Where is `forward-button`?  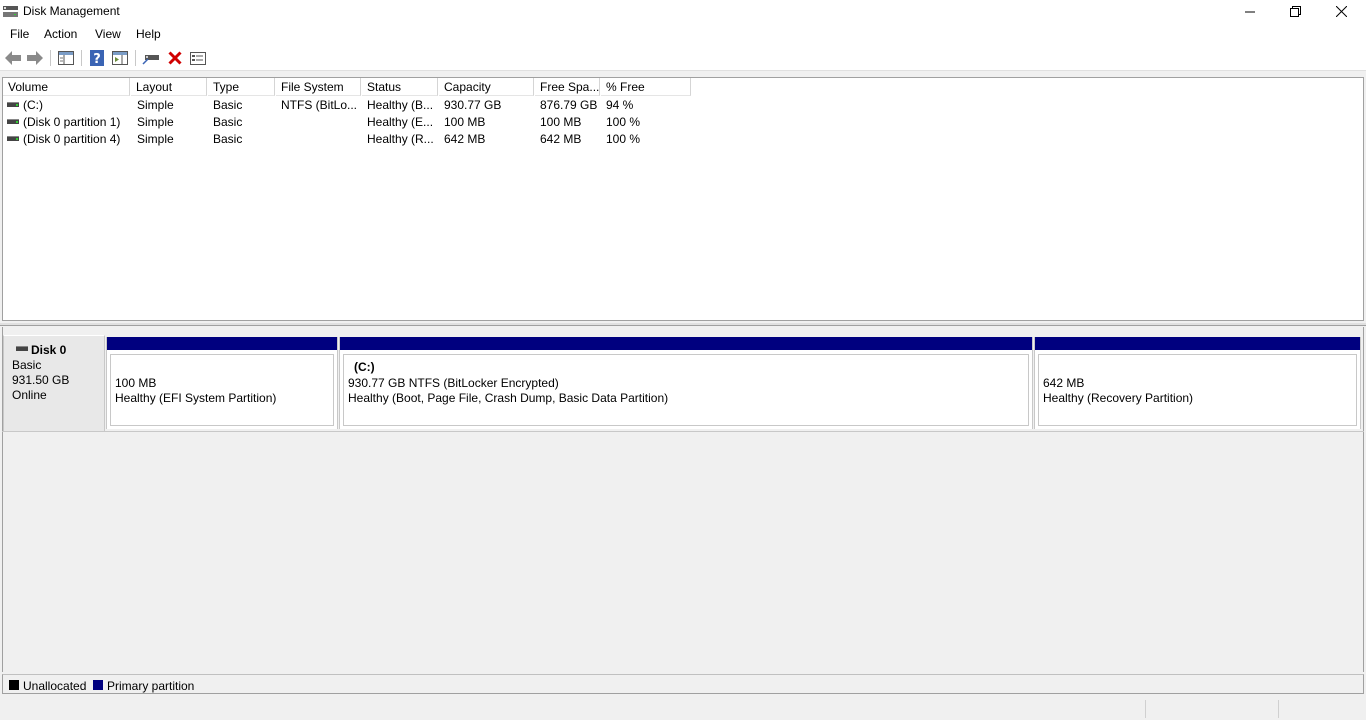
forward-button is located at coordinates (35, 58).